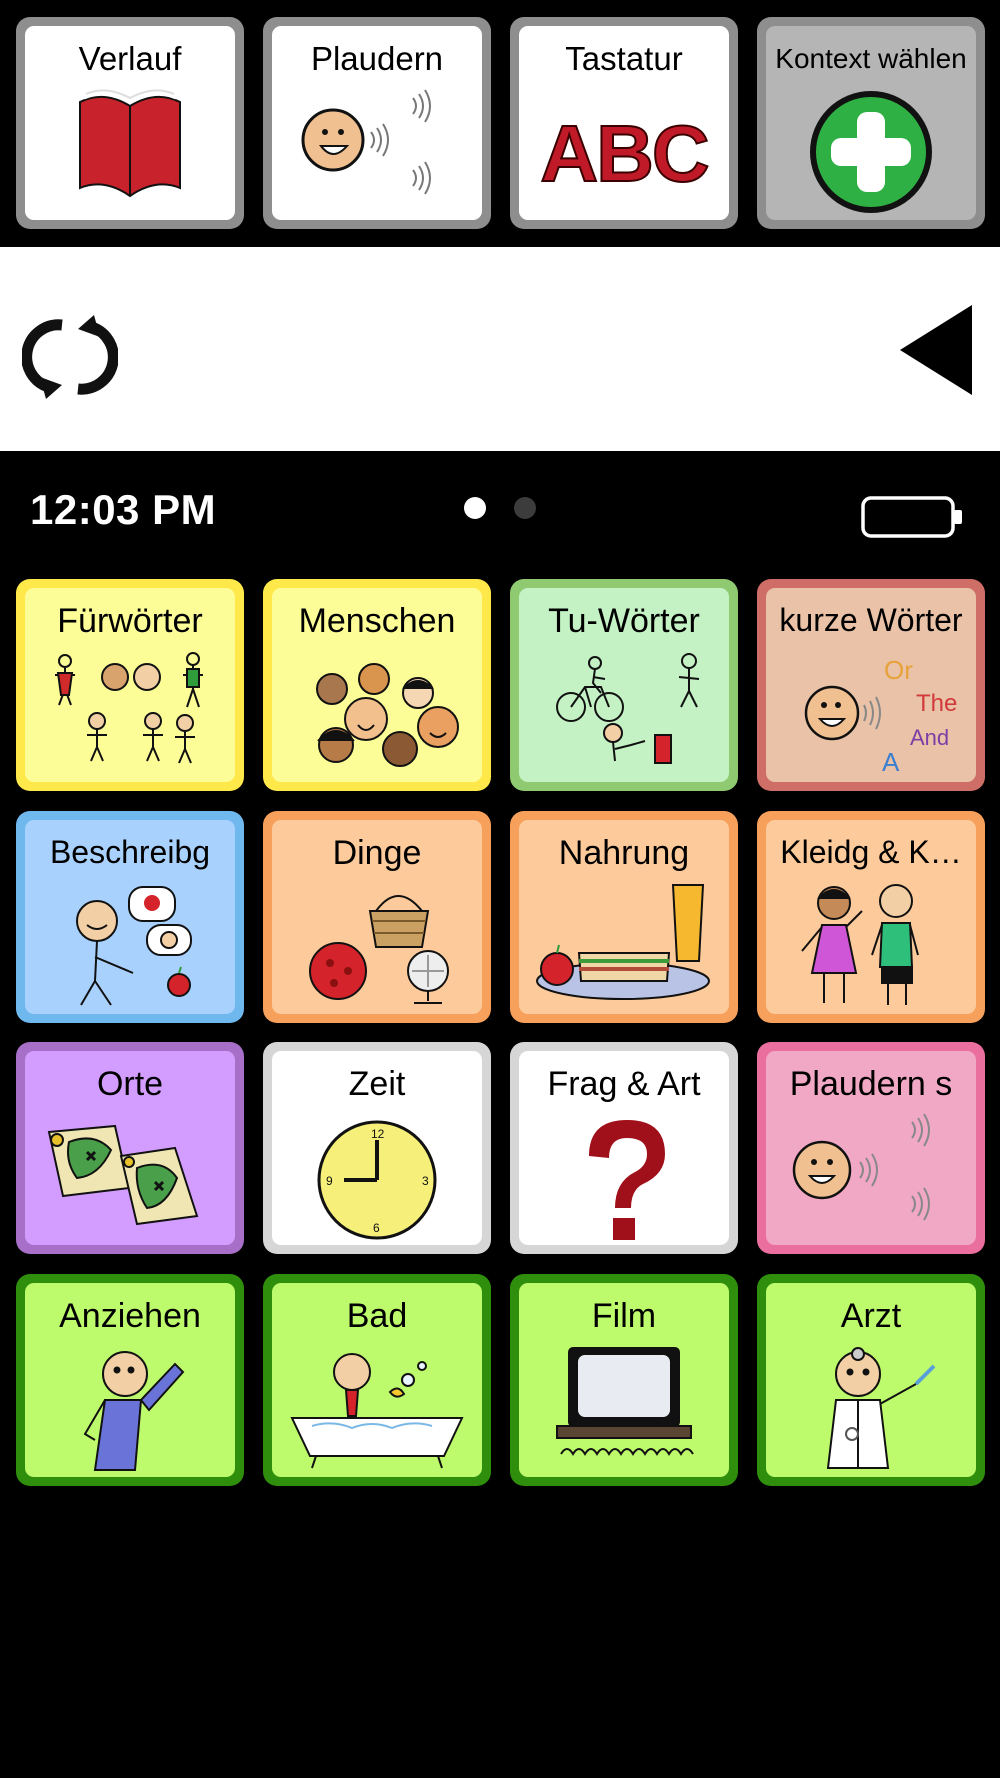 The image size is (1000, 1778). I want to click on places-map-icon, so click(123, 1175).